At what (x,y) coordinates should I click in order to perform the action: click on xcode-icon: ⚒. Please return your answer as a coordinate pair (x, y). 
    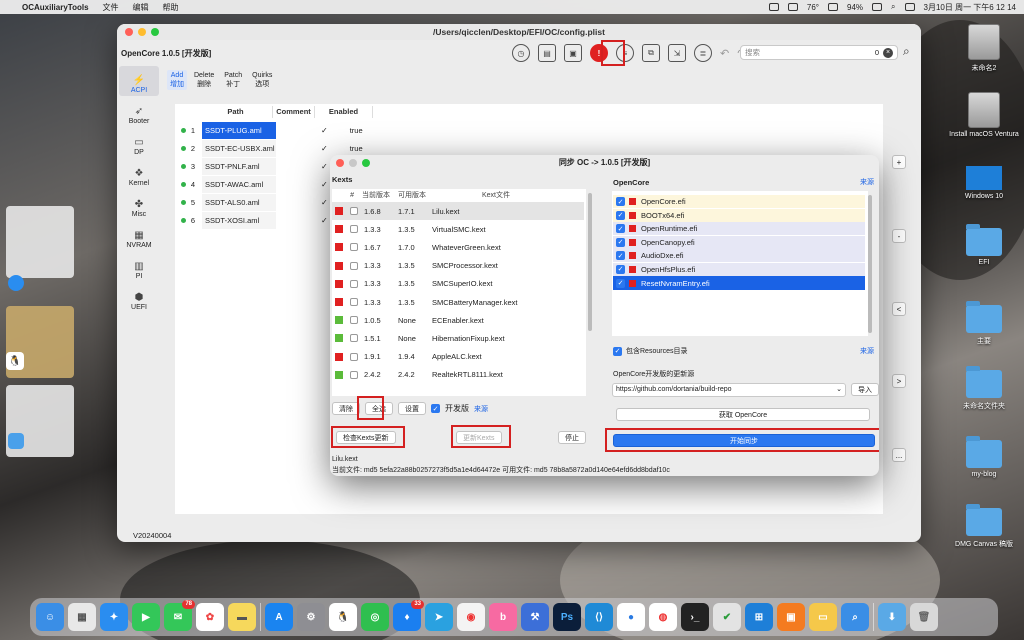
    Looking at the image, I should click on (535, 617).